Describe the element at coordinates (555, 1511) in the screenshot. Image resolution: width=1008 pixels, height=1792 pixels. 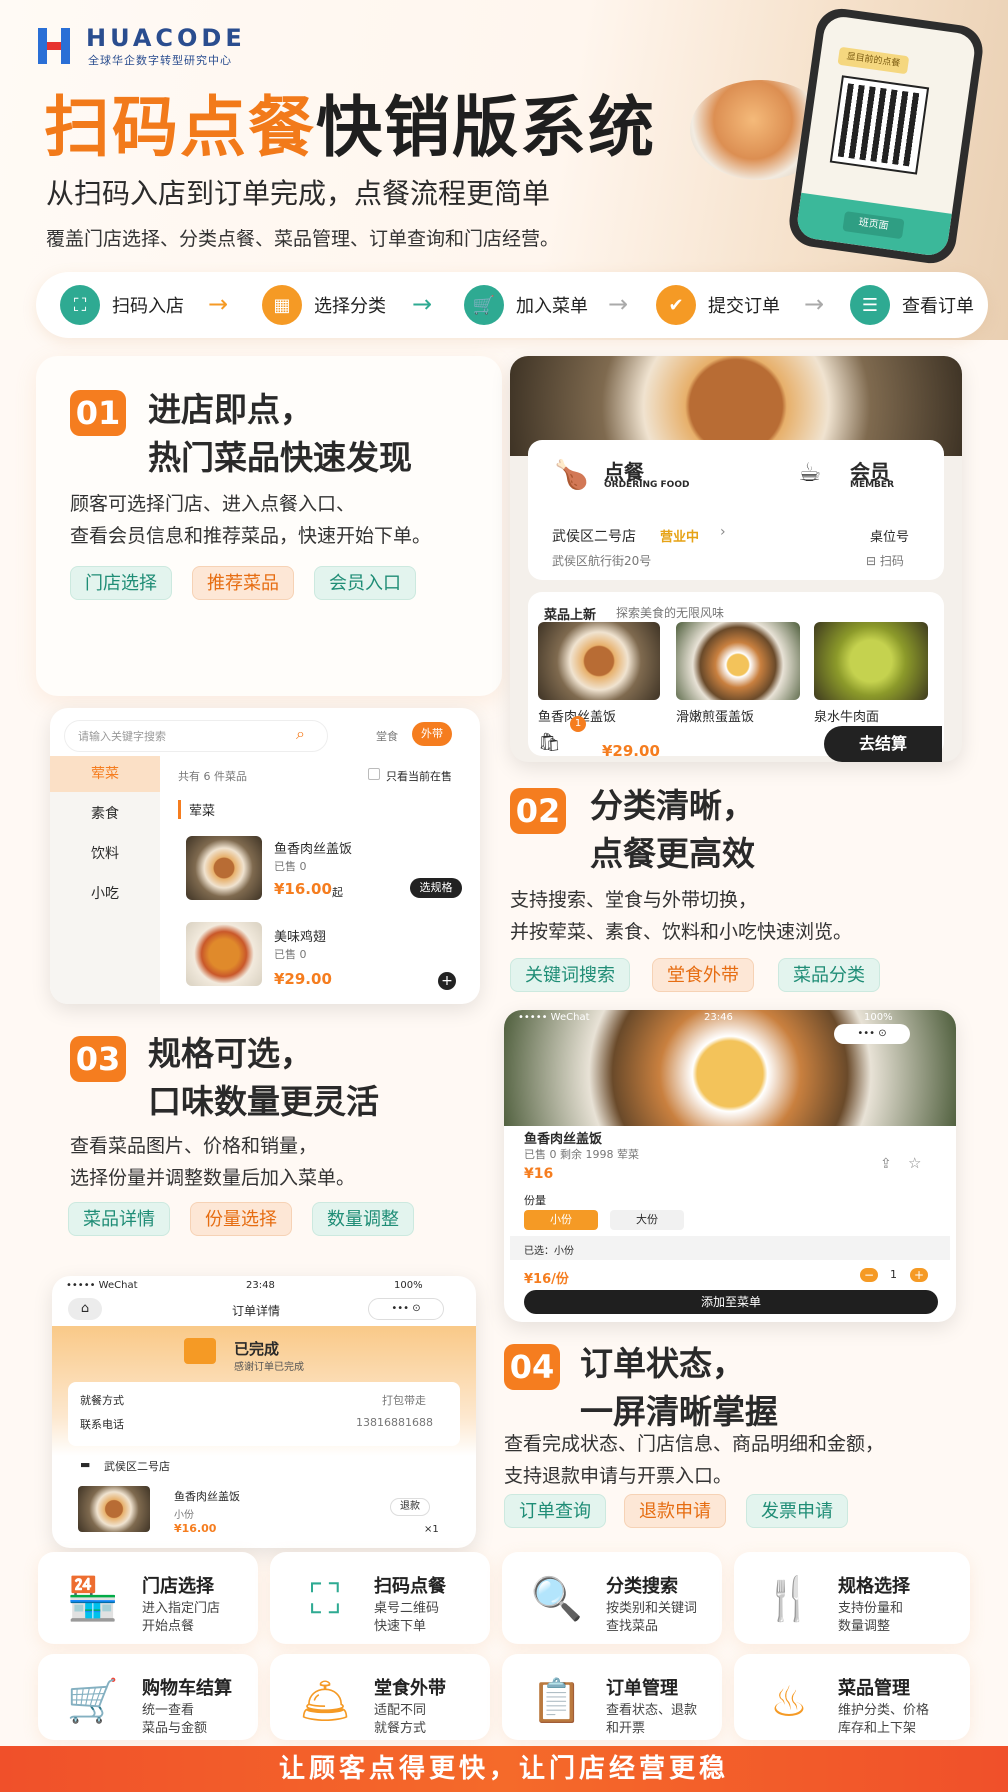
I see `tag: 订单查询` at that location.